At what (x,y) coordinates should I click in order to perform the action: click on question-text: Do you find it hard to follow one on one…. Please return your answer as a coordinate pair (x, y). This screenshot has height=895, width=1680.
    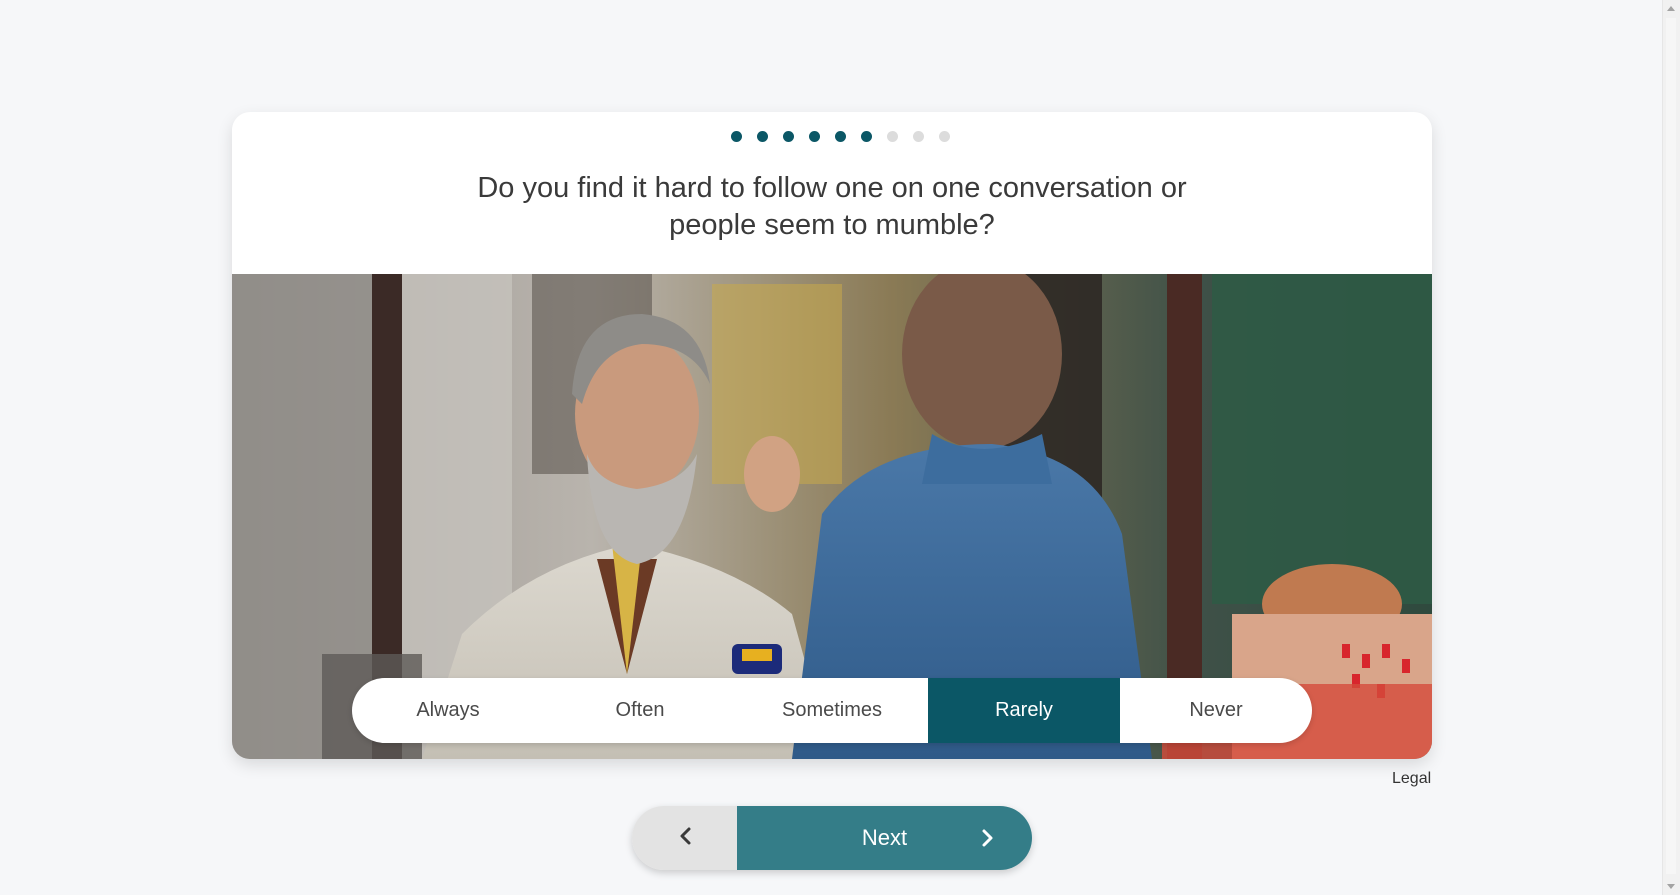
    Looking at the image, I should click on (832, 206).